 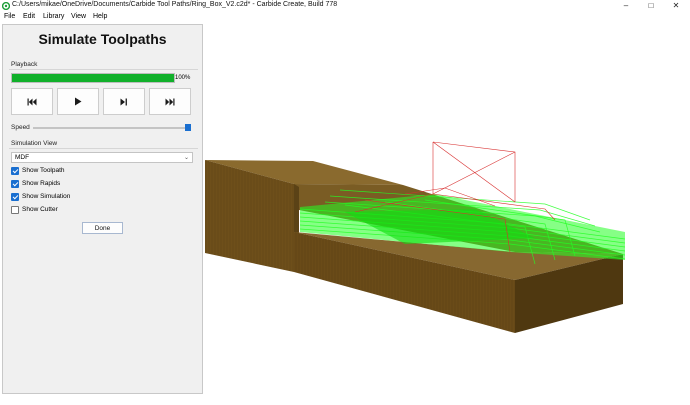 What do you see at coordinates (100, 16) in the screenshot?
I see `menu-help: Help` at bounding box center [100, 16].